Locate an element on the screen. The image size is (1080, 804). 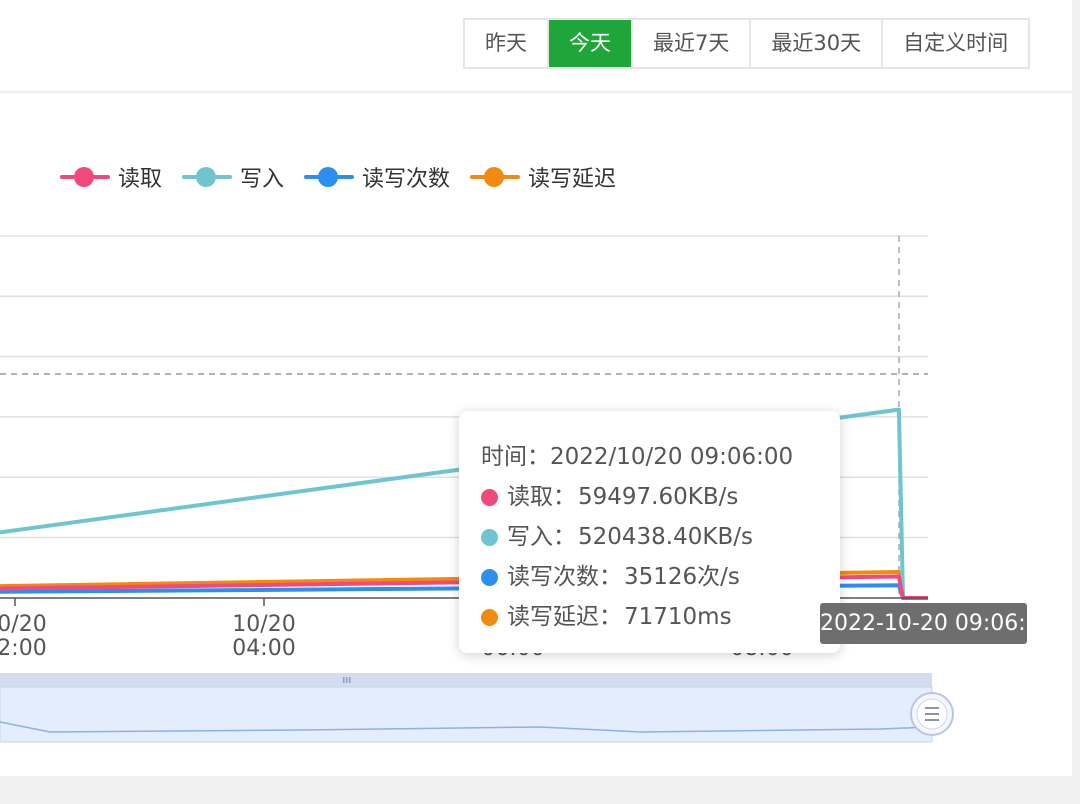
axis-pointer-label: 2022-10-20 09:06:00 is located at coordinates (937, 623).